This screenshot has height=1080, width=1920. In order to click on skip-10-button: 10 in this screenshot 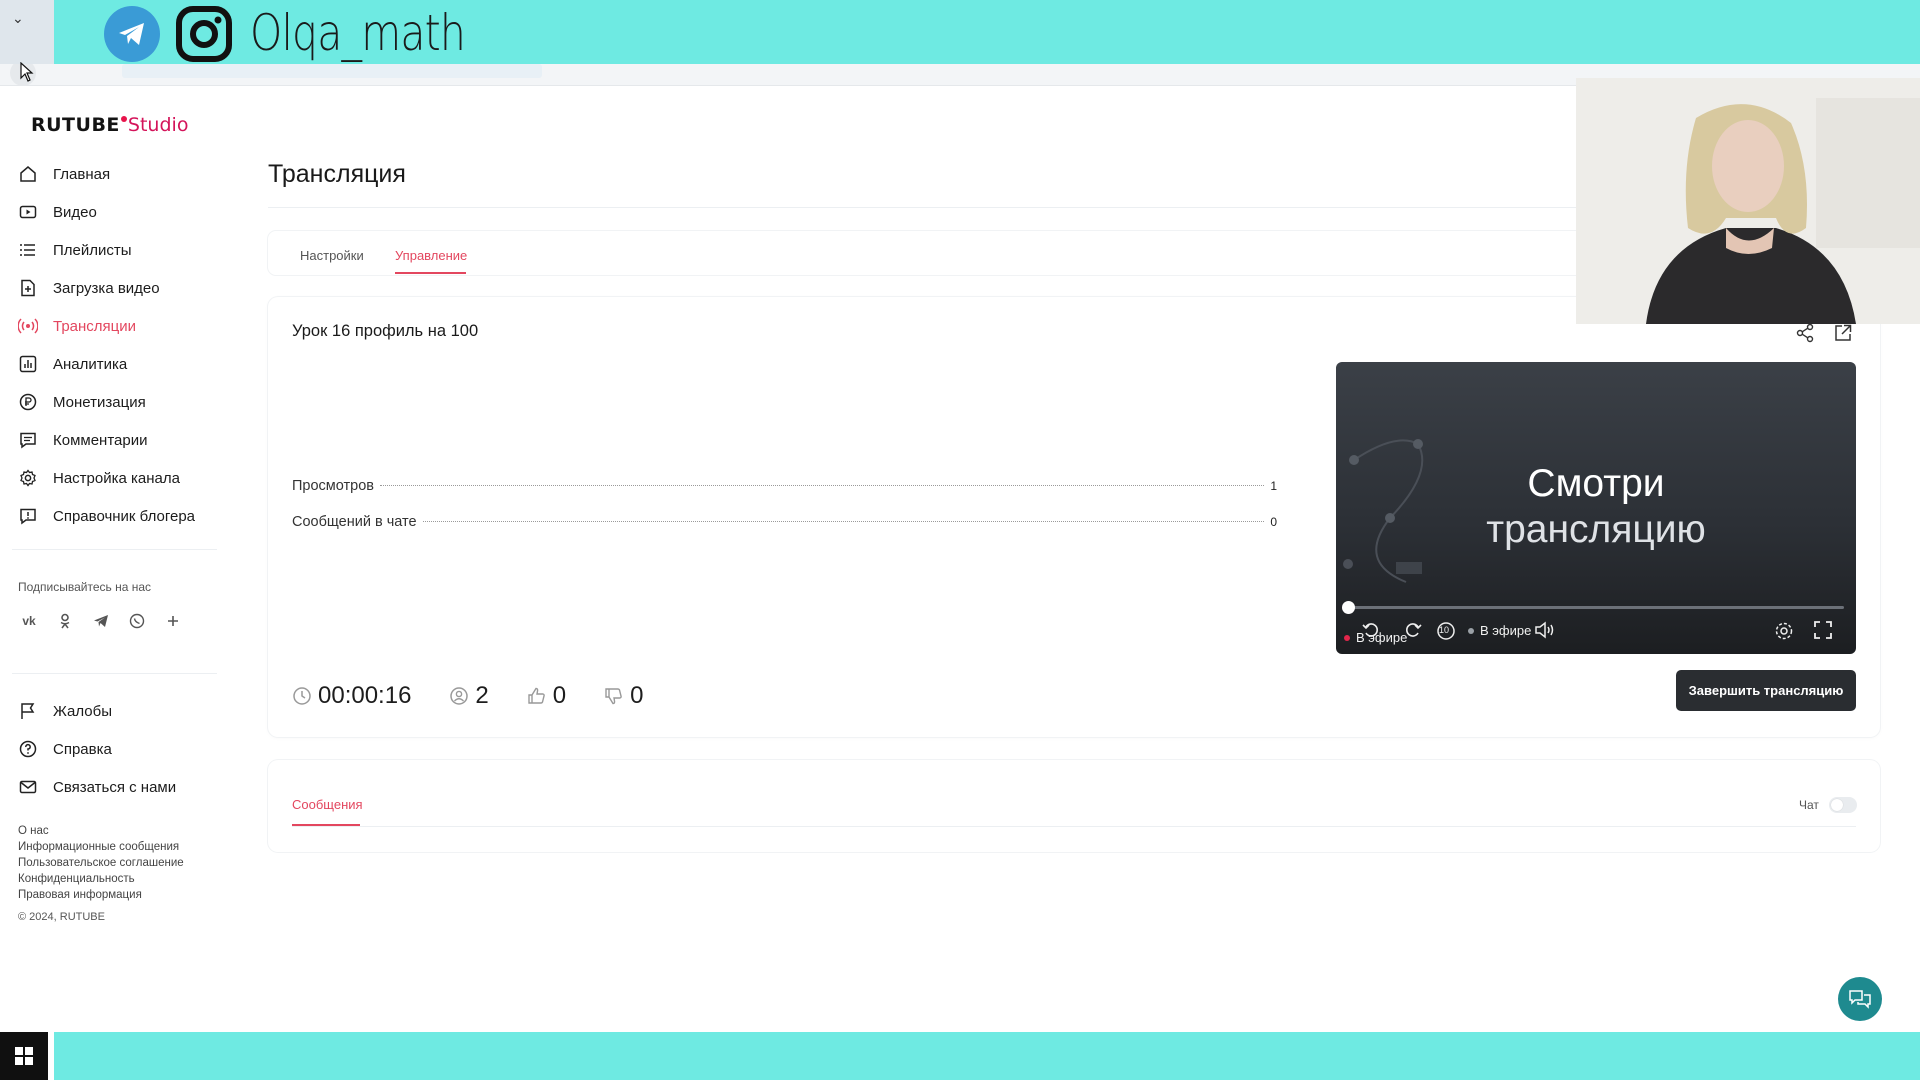, I will do `click(1446, 631)`.